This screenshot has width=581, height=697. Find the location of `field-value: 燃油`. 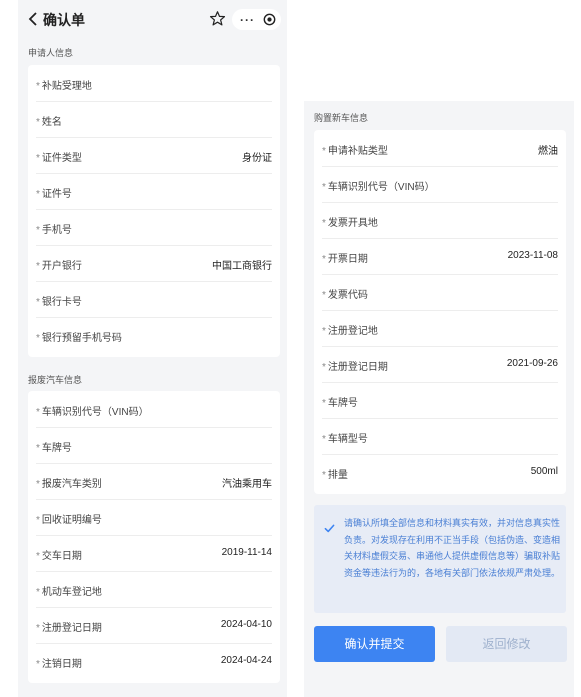

field-value: 燃油 is located at coordinates (548, 151).